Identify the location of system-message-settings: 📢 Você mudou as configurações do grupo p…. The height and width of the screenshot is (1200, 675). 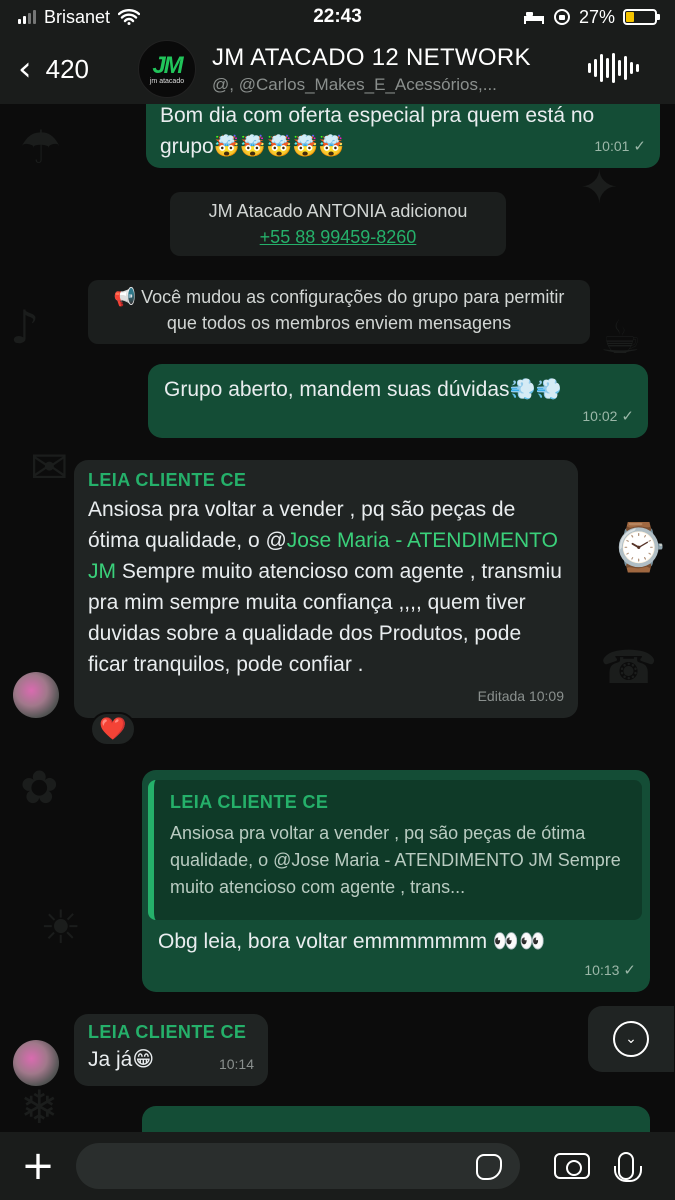
(339, 312).